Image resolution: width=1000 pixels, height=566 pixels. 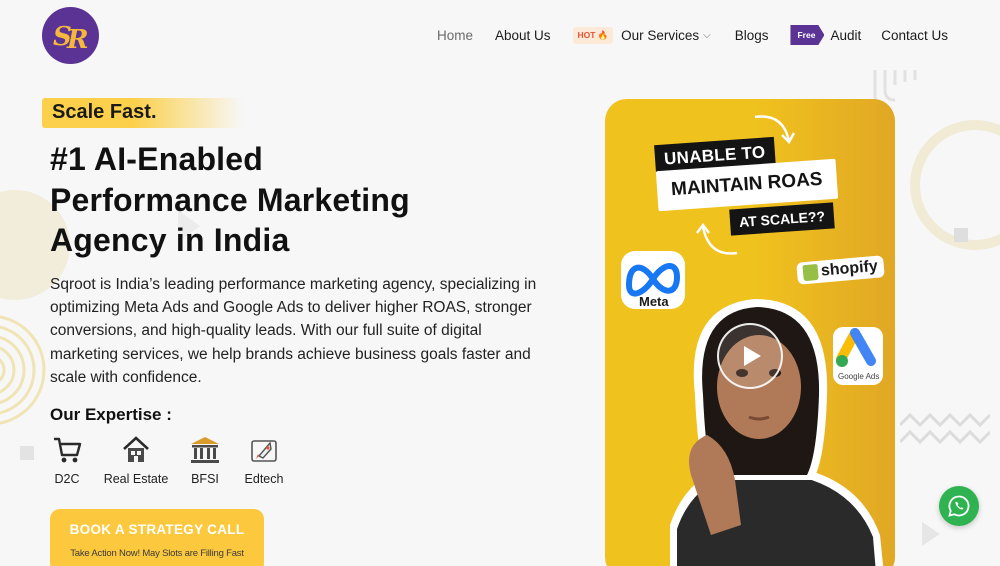 I want to click on expertise-label: Real Estate, so click(x=136, y=479).